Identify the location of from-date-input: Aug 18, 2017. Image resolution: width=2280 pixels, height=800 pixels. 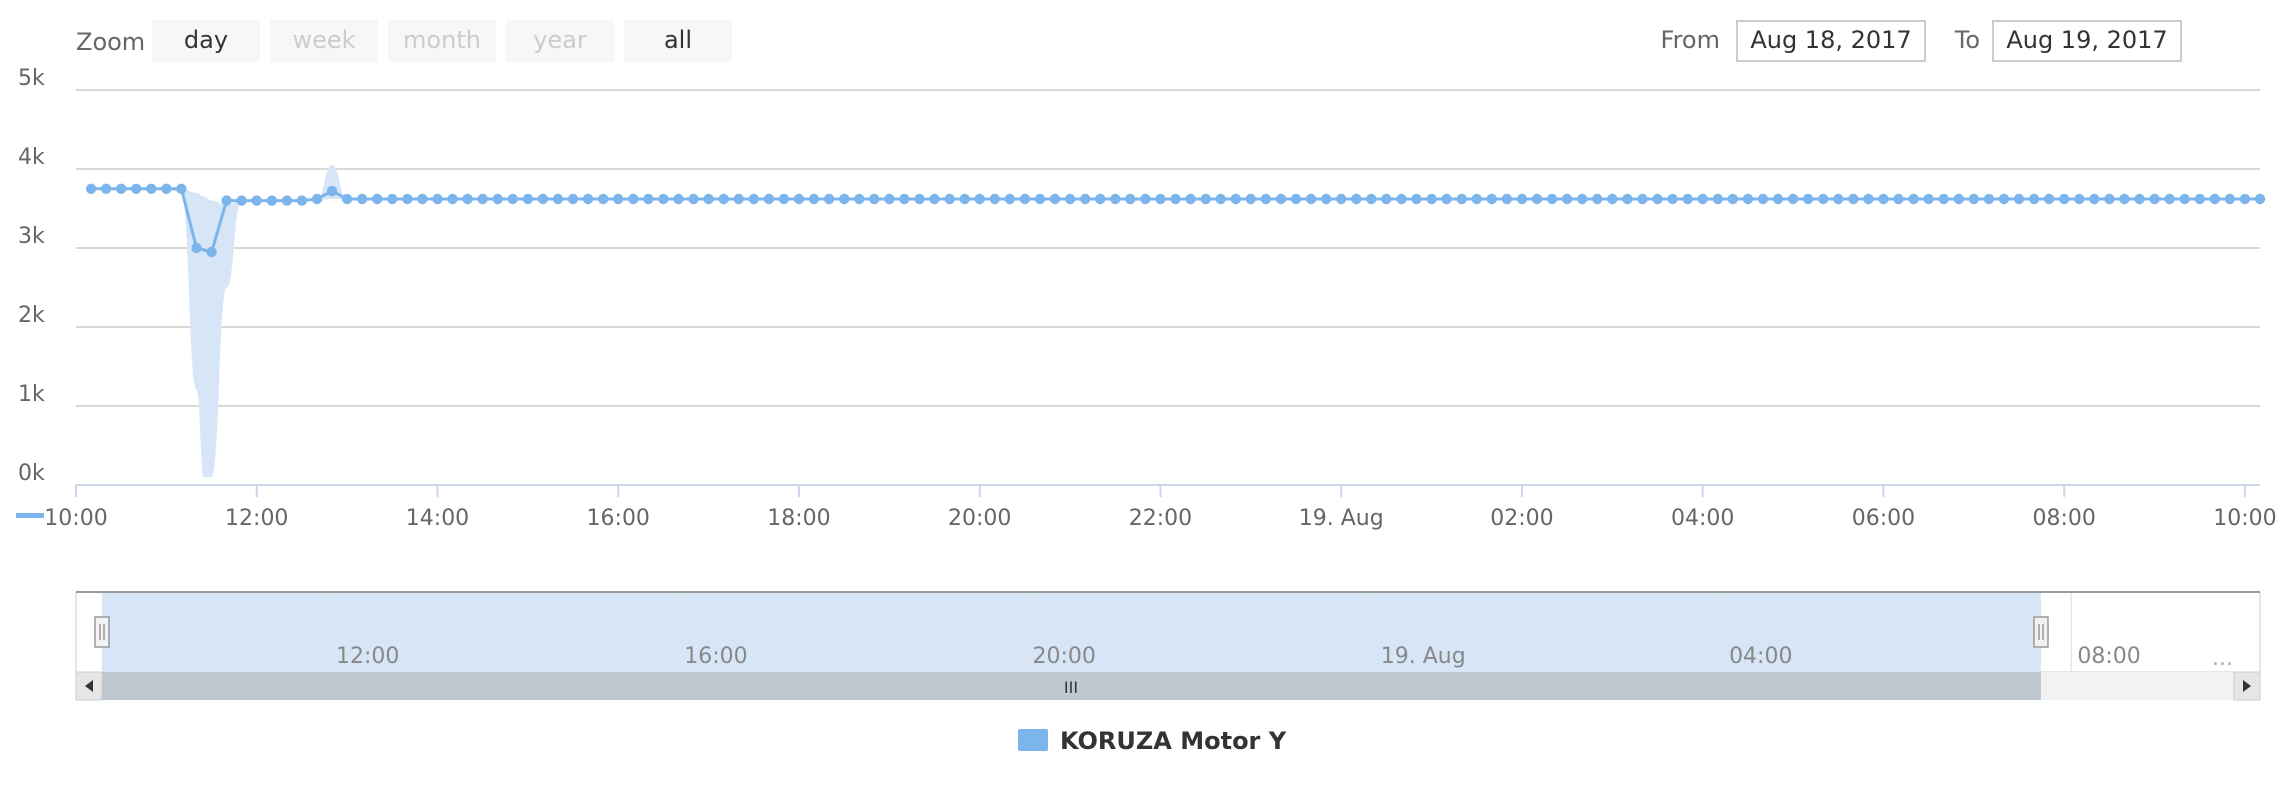
(1831, 41).